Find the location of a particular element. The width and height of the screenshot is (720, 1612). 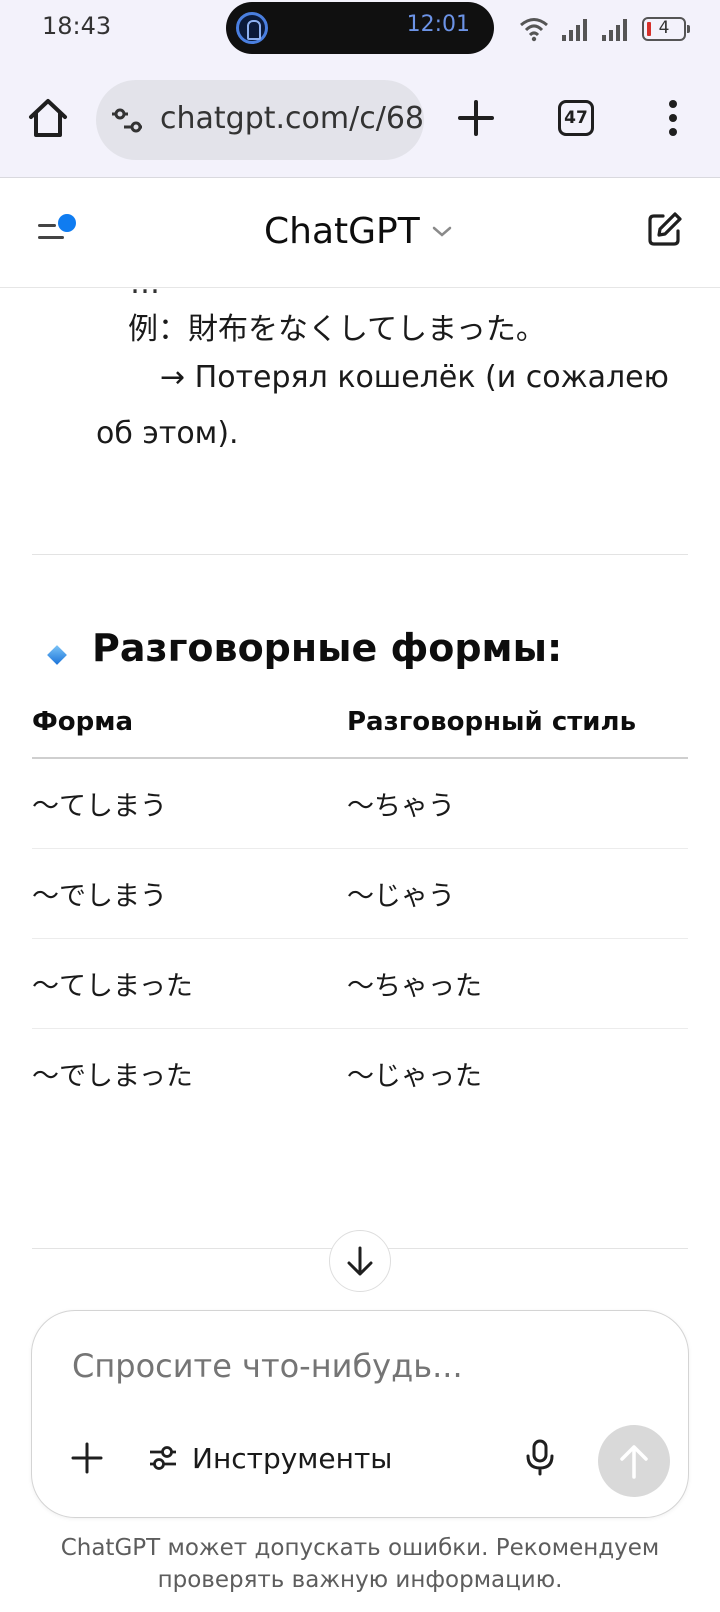

send-button is located at coordinates (634, 1461).